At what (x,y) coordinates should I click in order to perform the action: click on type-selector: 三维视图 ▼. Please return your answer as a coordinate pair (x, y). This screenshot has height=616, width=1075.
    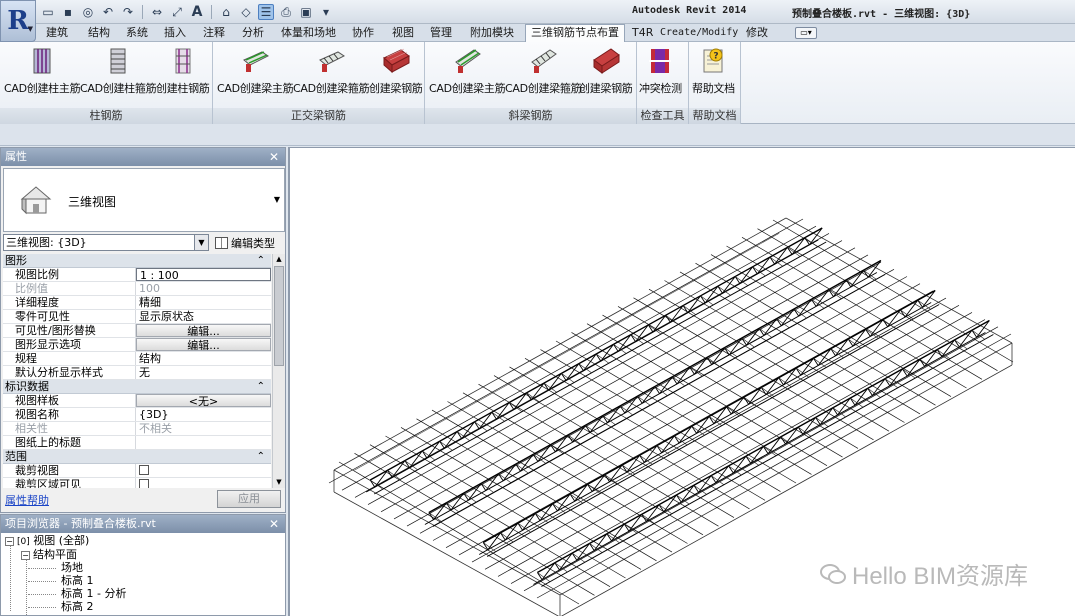
    Looking at the image, I should click on (144, 200).